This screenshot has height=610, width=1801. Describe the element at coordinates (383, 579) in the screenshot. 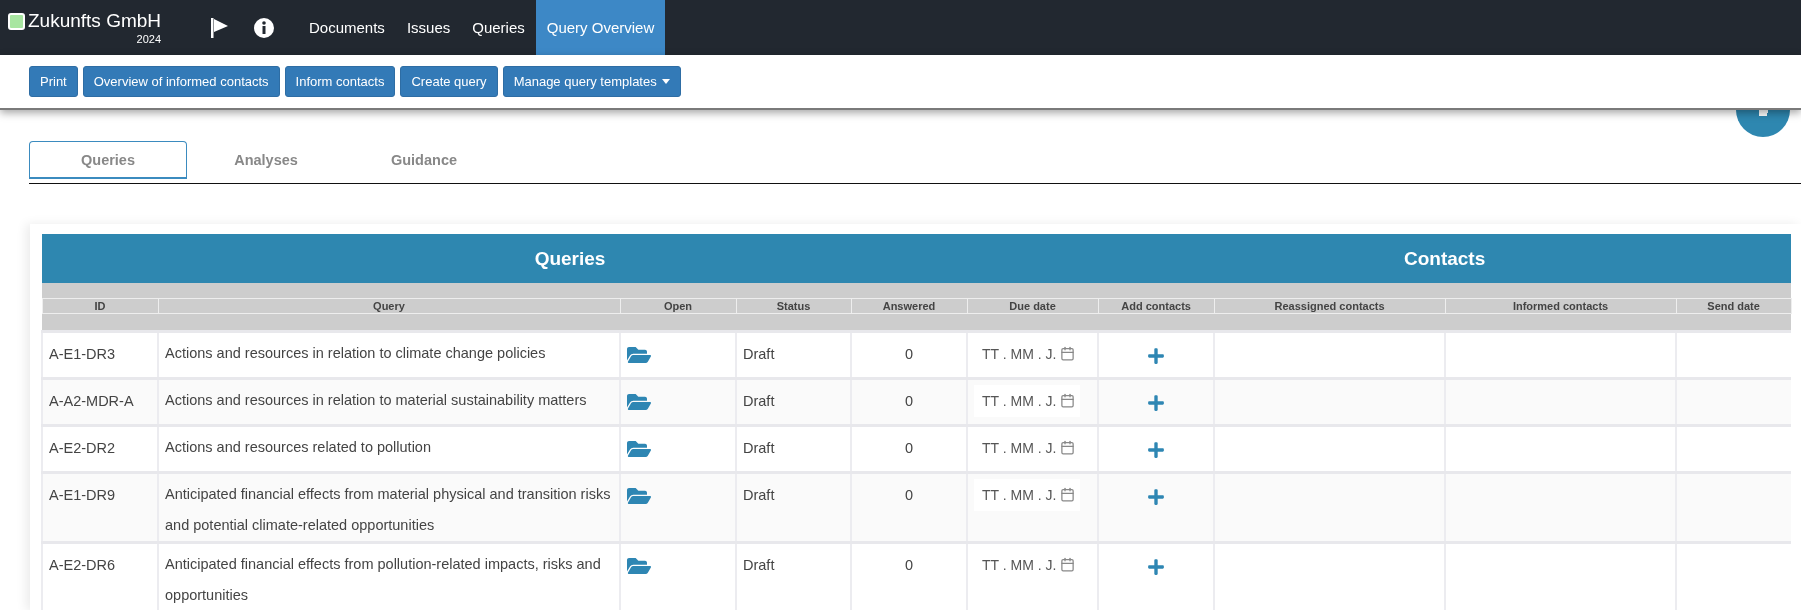

I see `table-cell-text: Anticipated financial effects from pollution-related impacts, risks and opportunities` at that location.